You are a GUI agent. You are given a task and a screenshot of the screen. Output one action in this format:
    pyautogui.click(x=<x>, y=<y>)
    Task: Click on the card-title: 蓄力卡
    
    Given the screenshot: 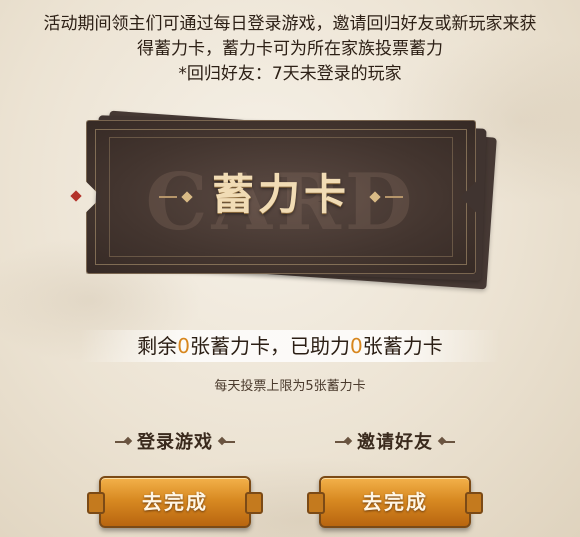 What is the action you would take?
    pyautogui.click(x=280, y=194)
    